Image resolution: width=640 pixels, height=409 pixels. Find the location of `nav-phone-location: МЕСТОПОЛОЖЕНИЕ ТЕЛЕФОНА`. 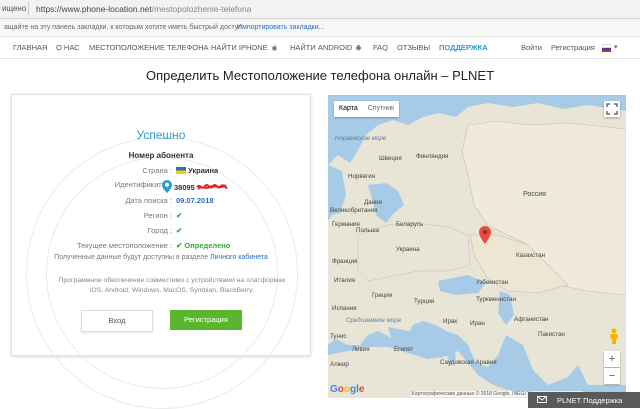

nav-phone-location: МЕСТОПОЛОЖЕНИЕ ТЕЛЕФОНА is located at coordinates (149, 47).